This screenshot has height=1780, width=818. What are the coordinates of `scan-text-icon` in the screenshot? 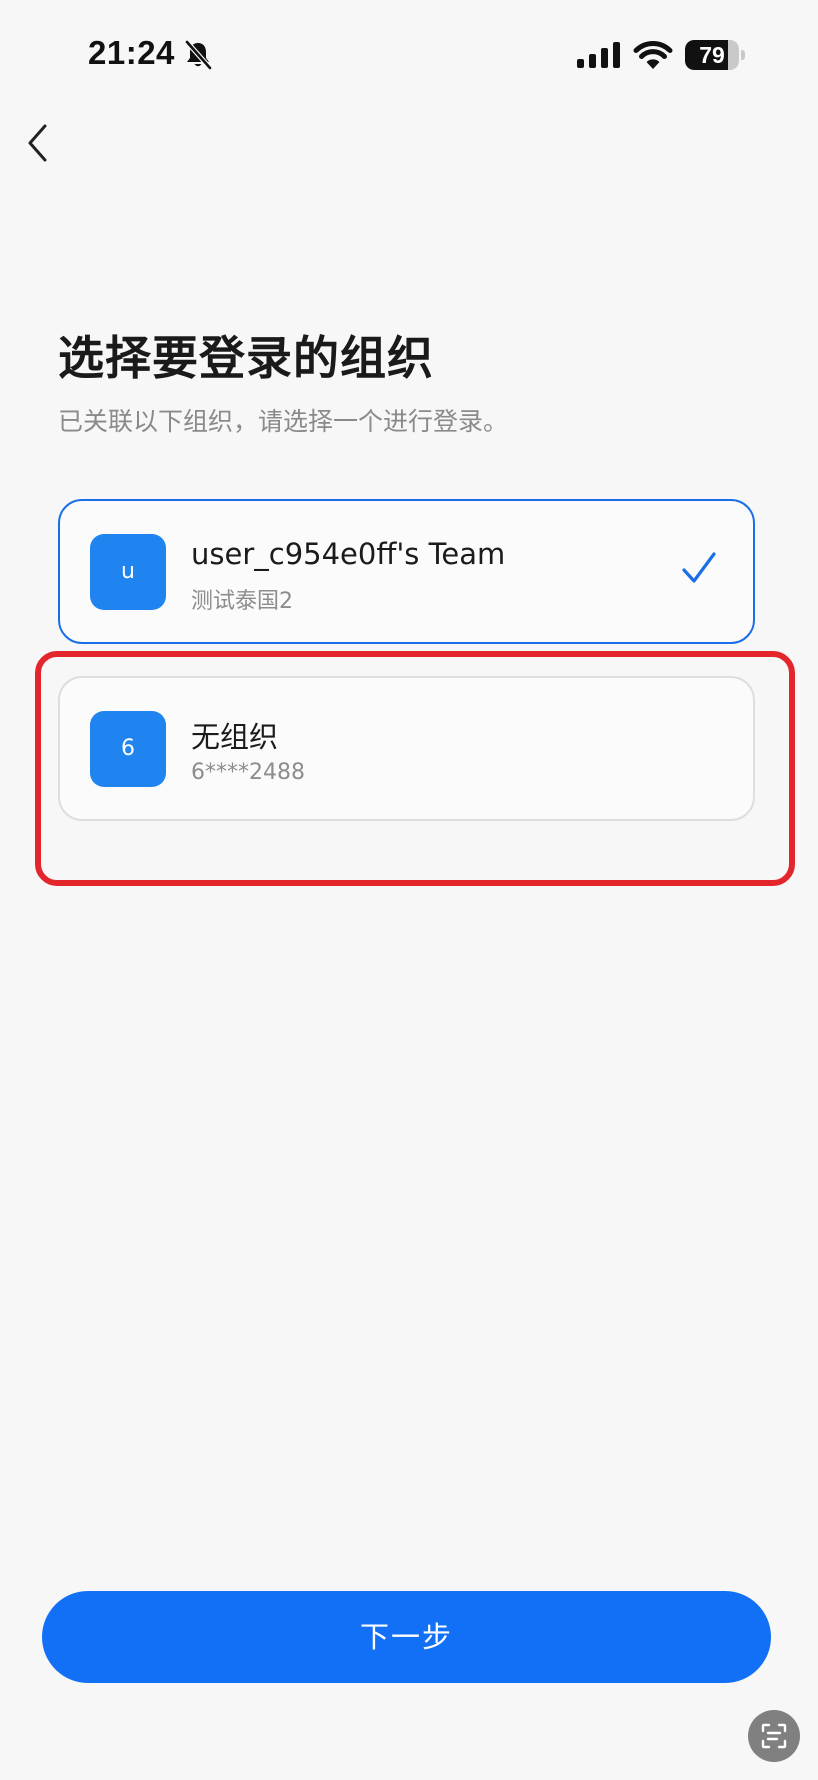 It's located at (774, 1736).